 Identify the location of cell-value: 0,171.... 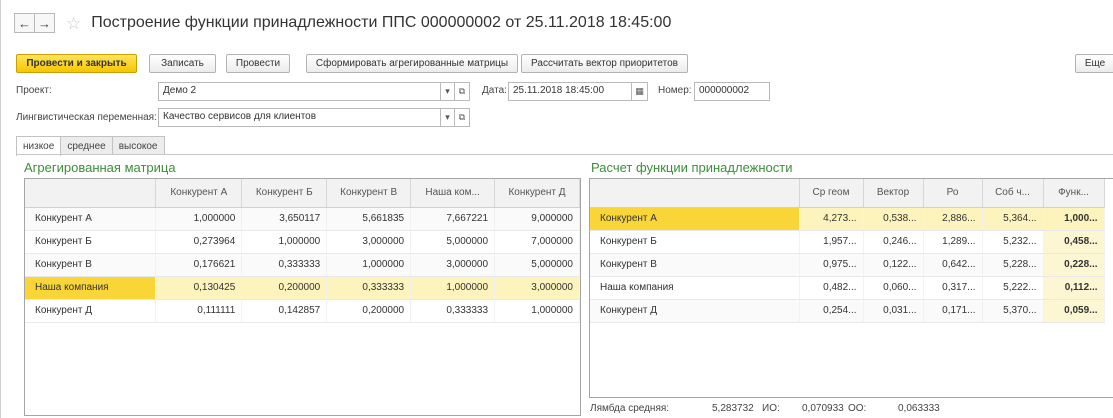
(953, 311).